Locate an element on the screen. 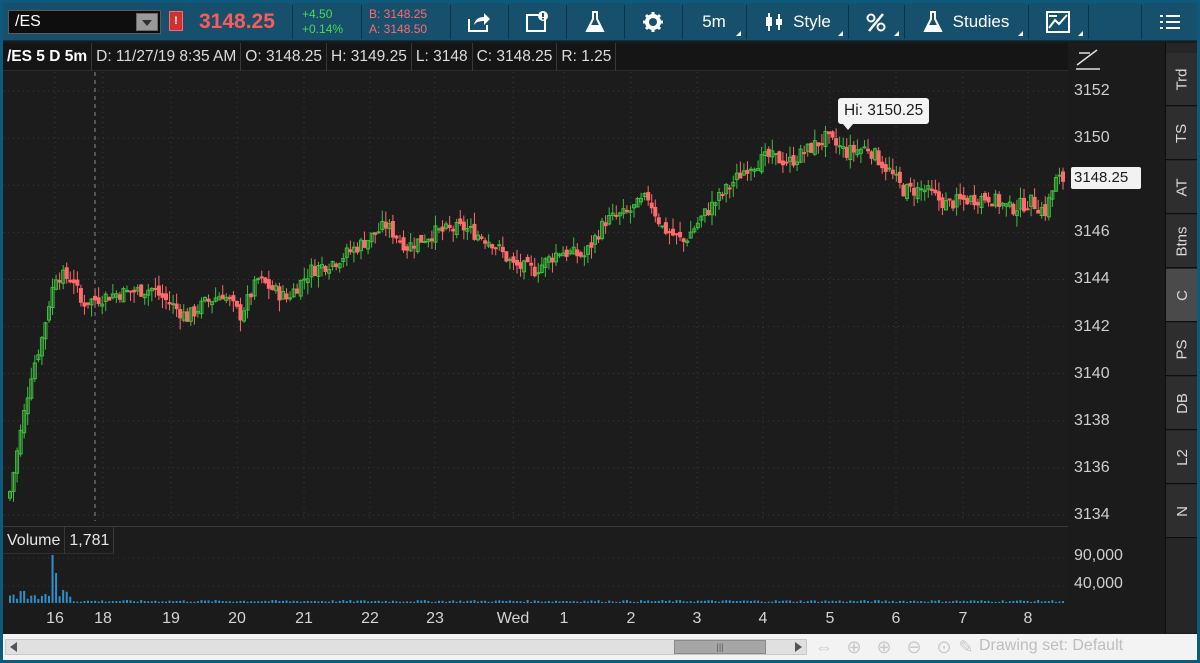 The image size is (1200, 663). side-tab-ts: TS is located at coordinates (1181, 133).